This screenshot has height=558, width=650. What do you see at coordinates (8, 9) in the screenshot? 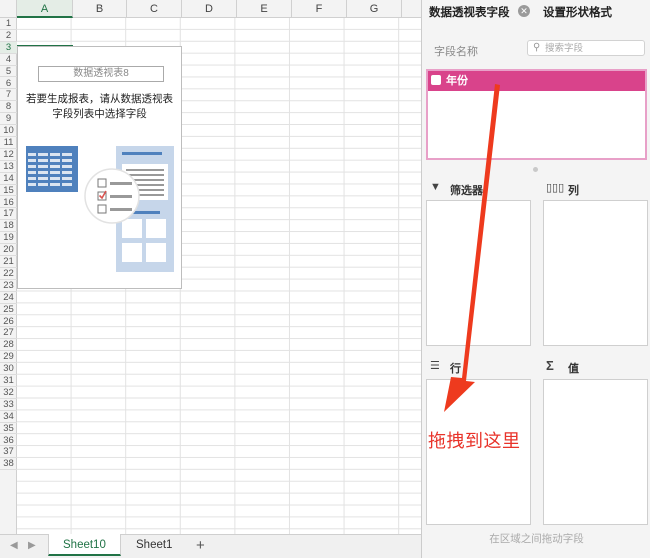
I see `select-all-corner` at bounding box center [8, 9].